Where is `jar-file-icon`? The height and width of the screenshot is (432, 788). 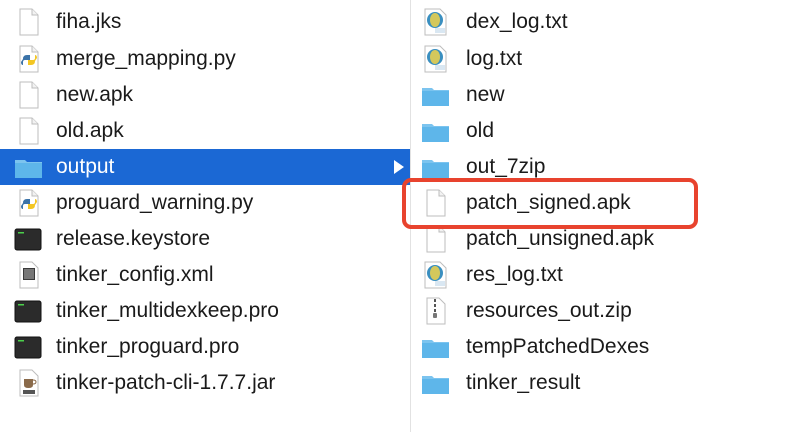 jar-file-icon is located at coordinates (28, 383).